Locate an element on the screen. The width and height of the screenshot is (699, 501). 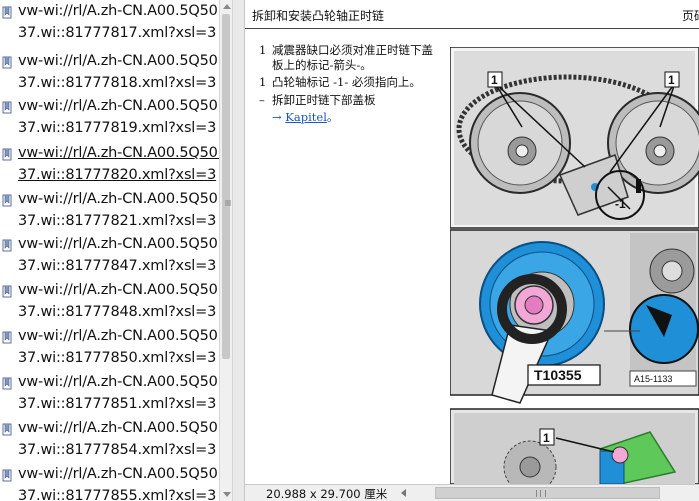
figure-camshaft-marks: 1 1 -1 is located at coordinates (574, 138).